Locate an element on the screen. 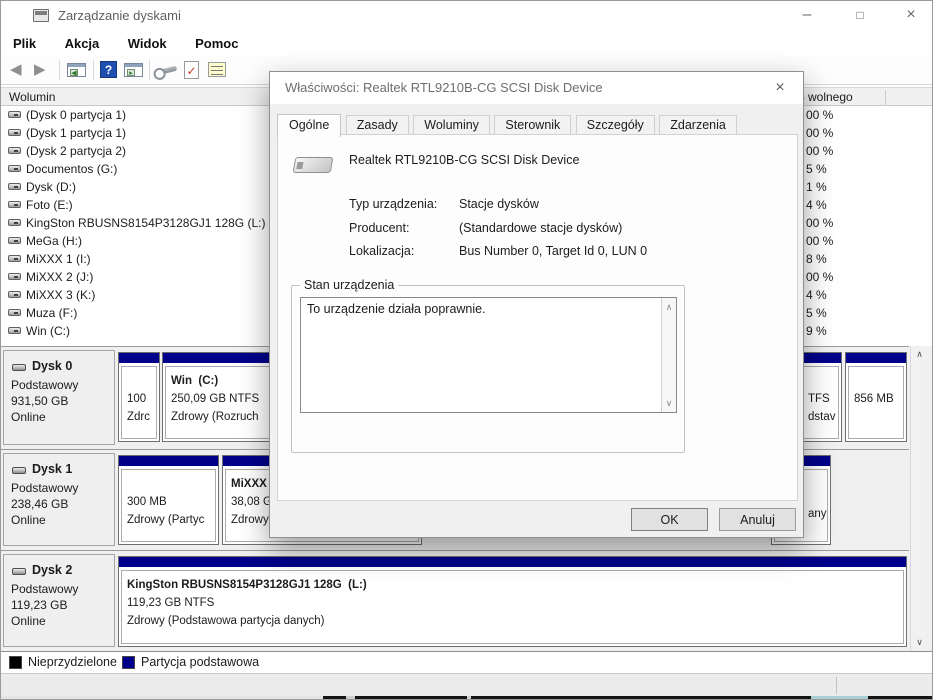  disk-view-scrollbar: ∧ ∨ is located at coordinates (918, 498).